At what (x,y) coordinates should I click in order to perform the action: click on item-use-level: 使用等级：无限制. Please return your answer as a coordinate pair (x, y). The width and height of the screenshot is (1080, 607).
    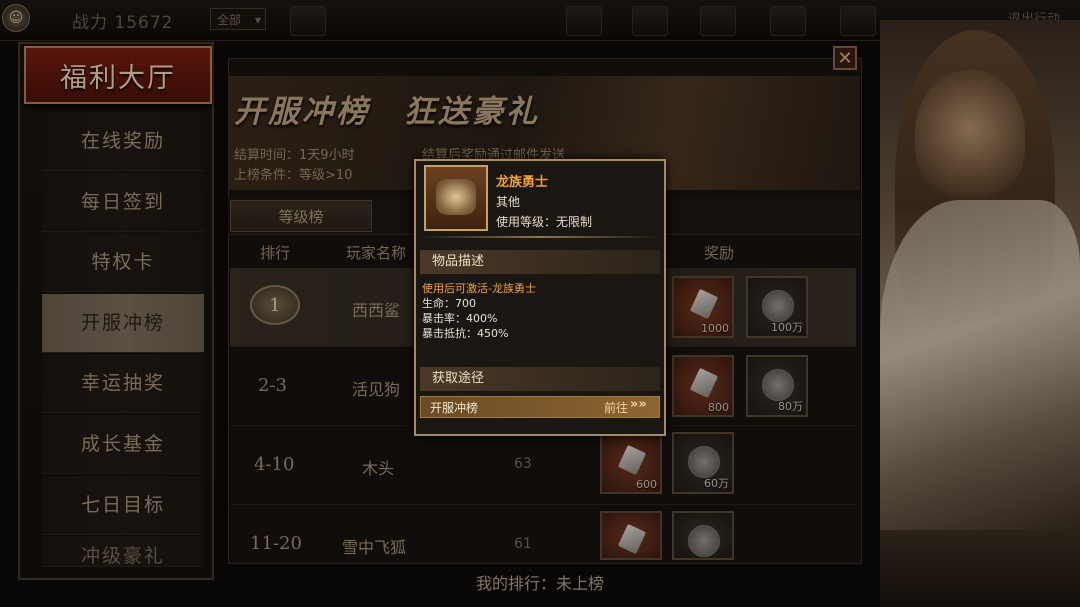
    Looking at the image, I should click on (544, 222).